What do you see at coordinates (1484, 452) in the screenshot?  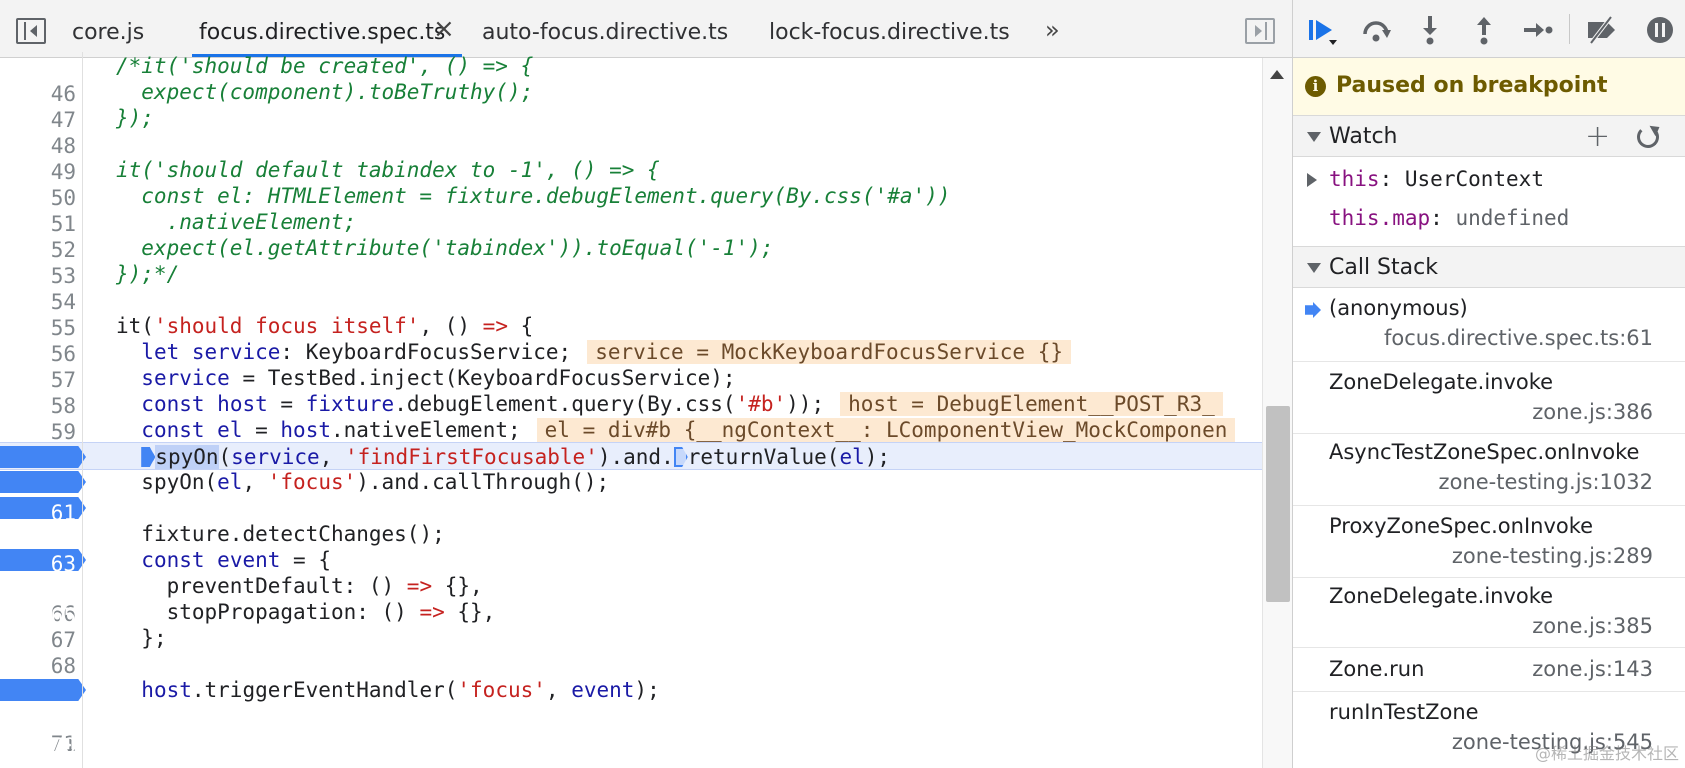 I see `frame-name: AsyncTestZoneSpec.onInvoke` at bounding box center [1484, 452].